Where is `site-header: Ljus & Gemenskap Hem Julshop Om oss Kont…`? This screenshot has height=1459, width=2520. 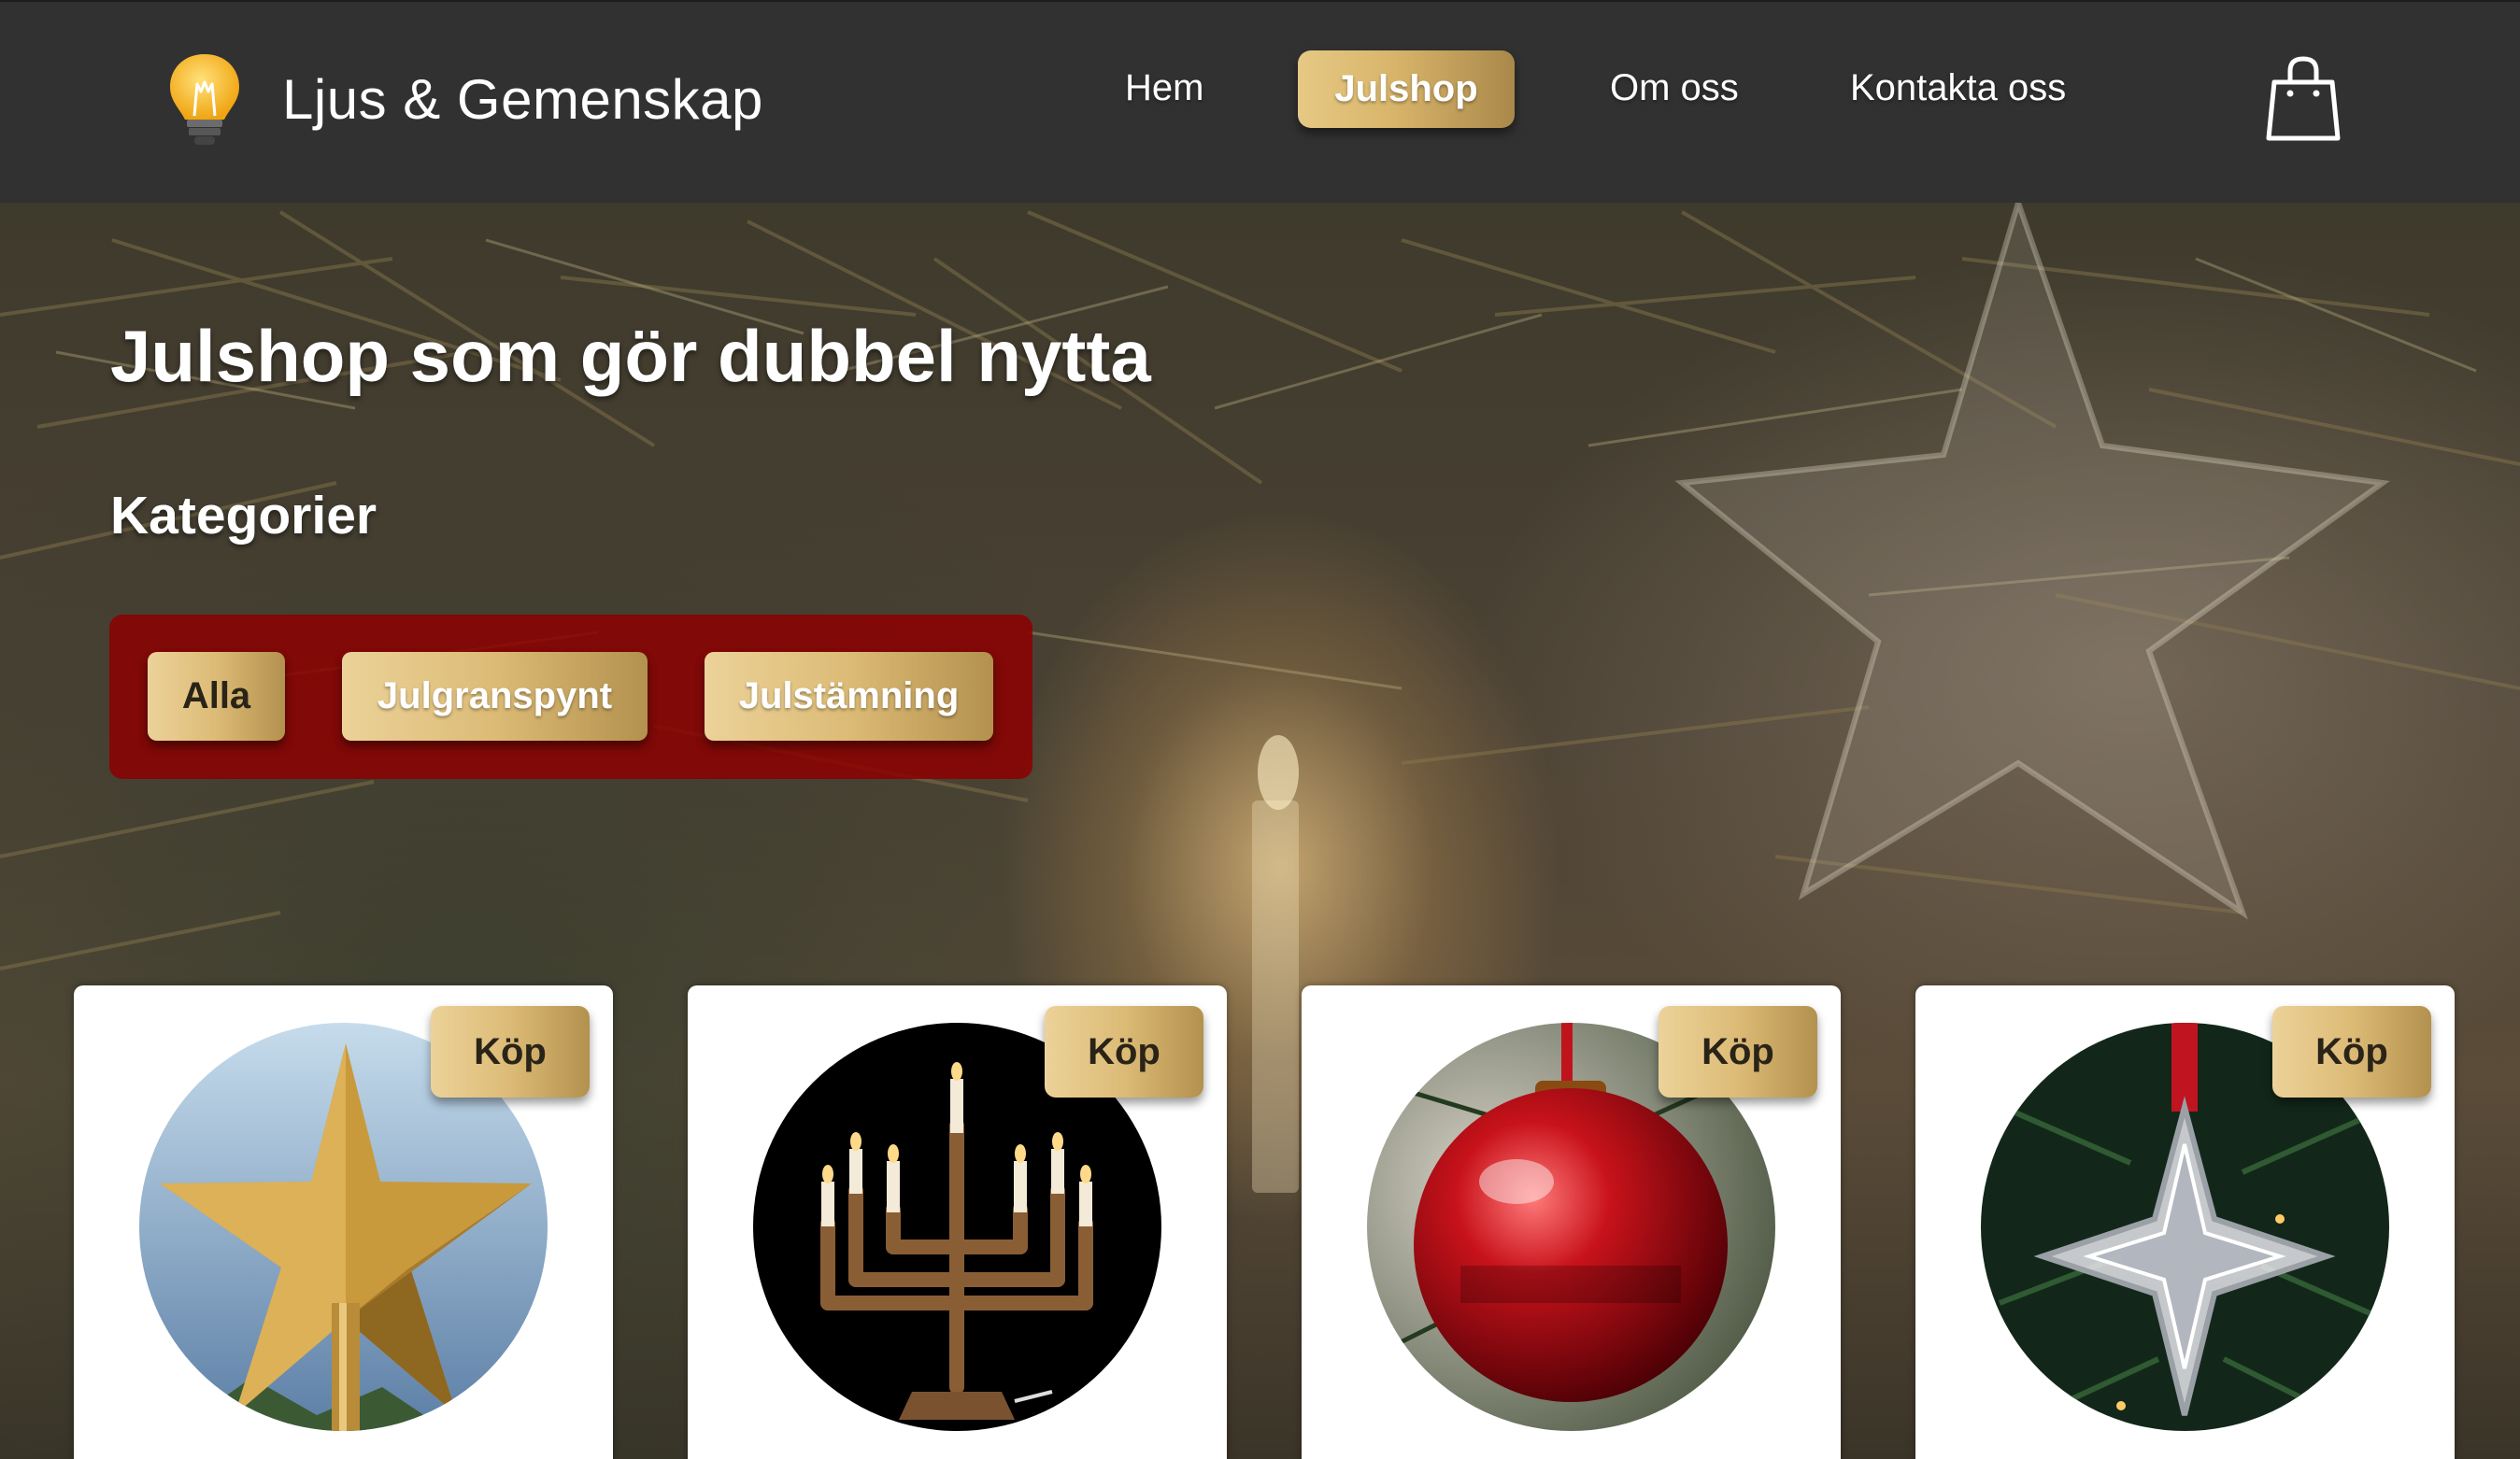
site-header: Ljus & Gemenskap Hem Julshop Om oss Kont… is located at coordinates (1260, 101).